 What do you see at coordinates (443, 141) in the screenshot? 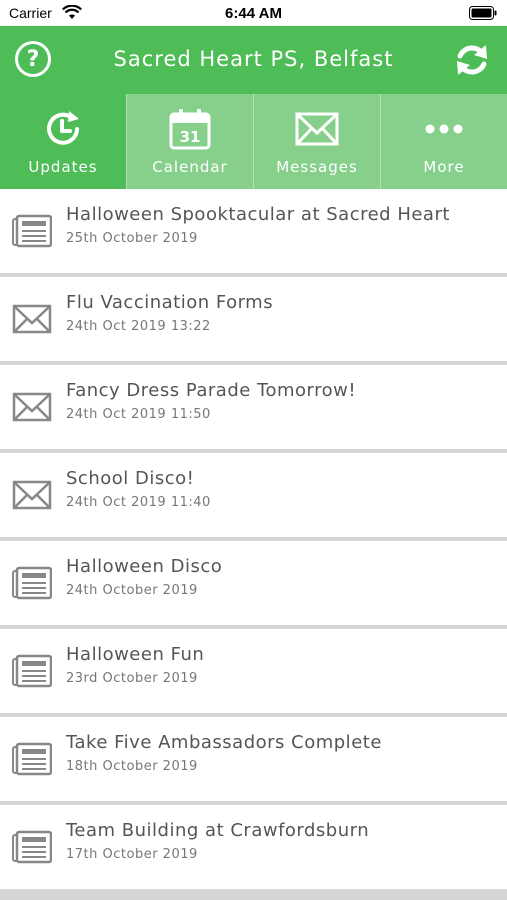
I see `tab-more: More` at bounding box center [443, 141].